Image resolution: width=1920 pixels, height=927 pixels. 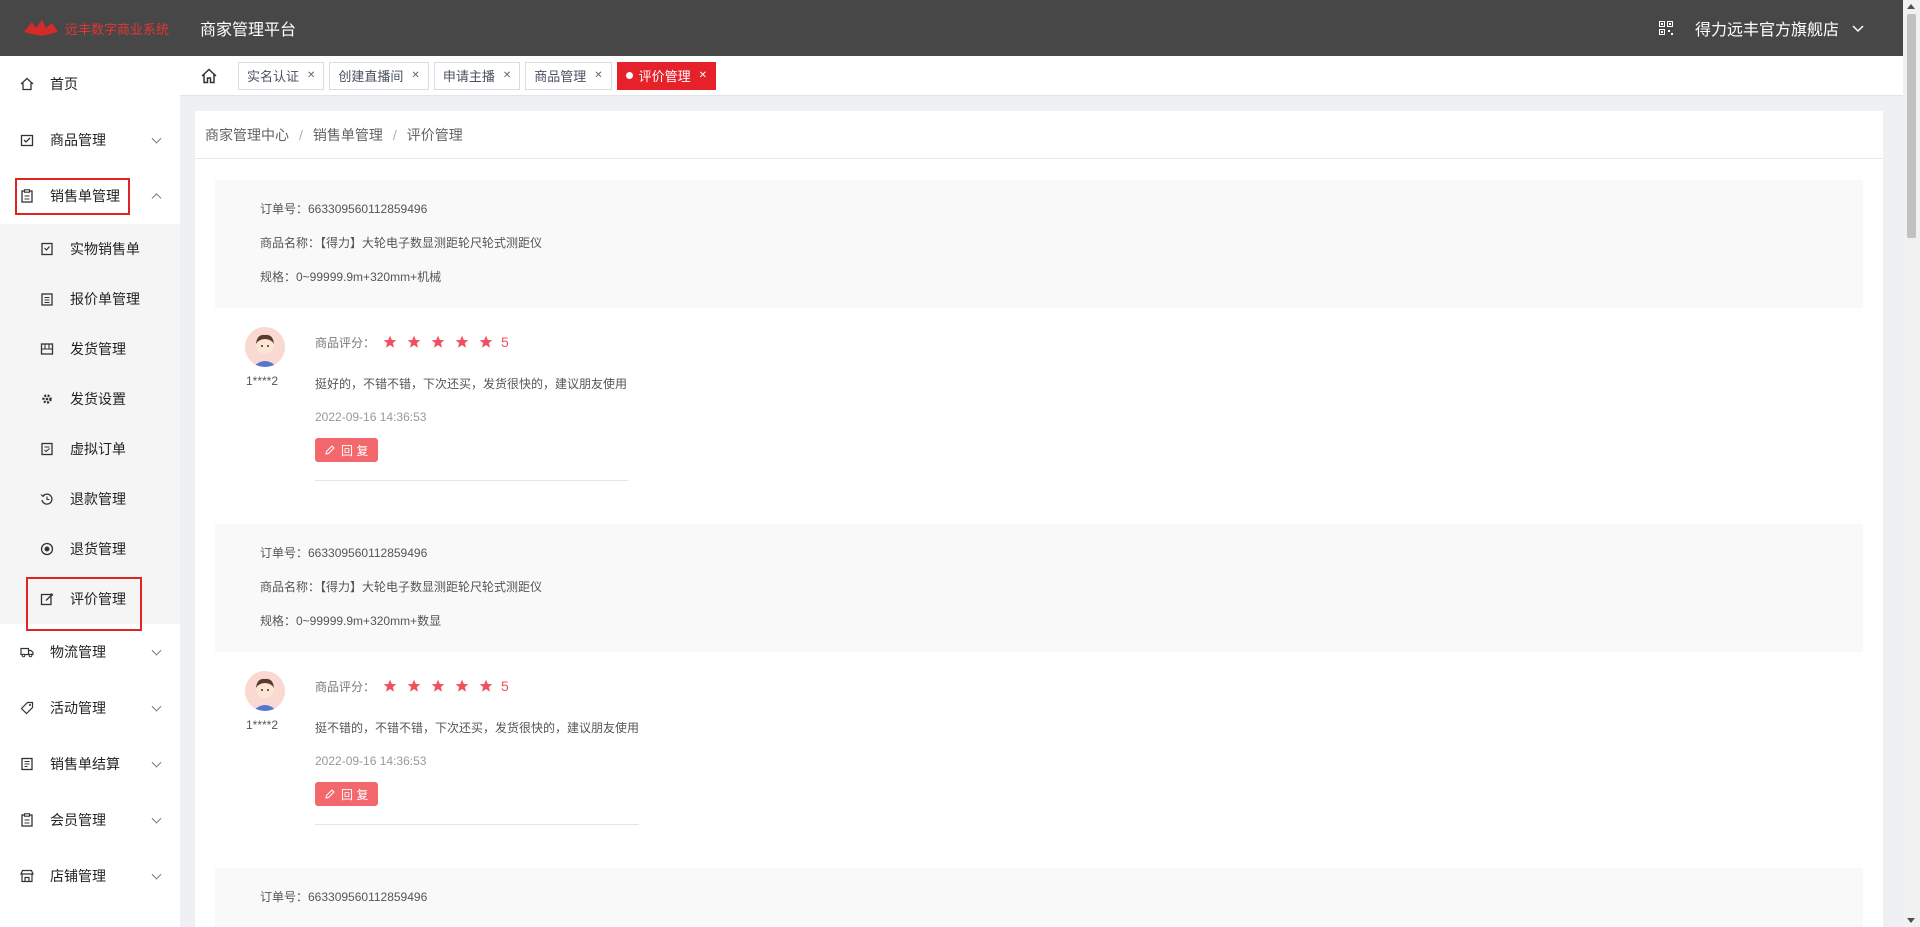 I want to click on sidebar-item-label: 店铺管理, so click(x=78, y=876).